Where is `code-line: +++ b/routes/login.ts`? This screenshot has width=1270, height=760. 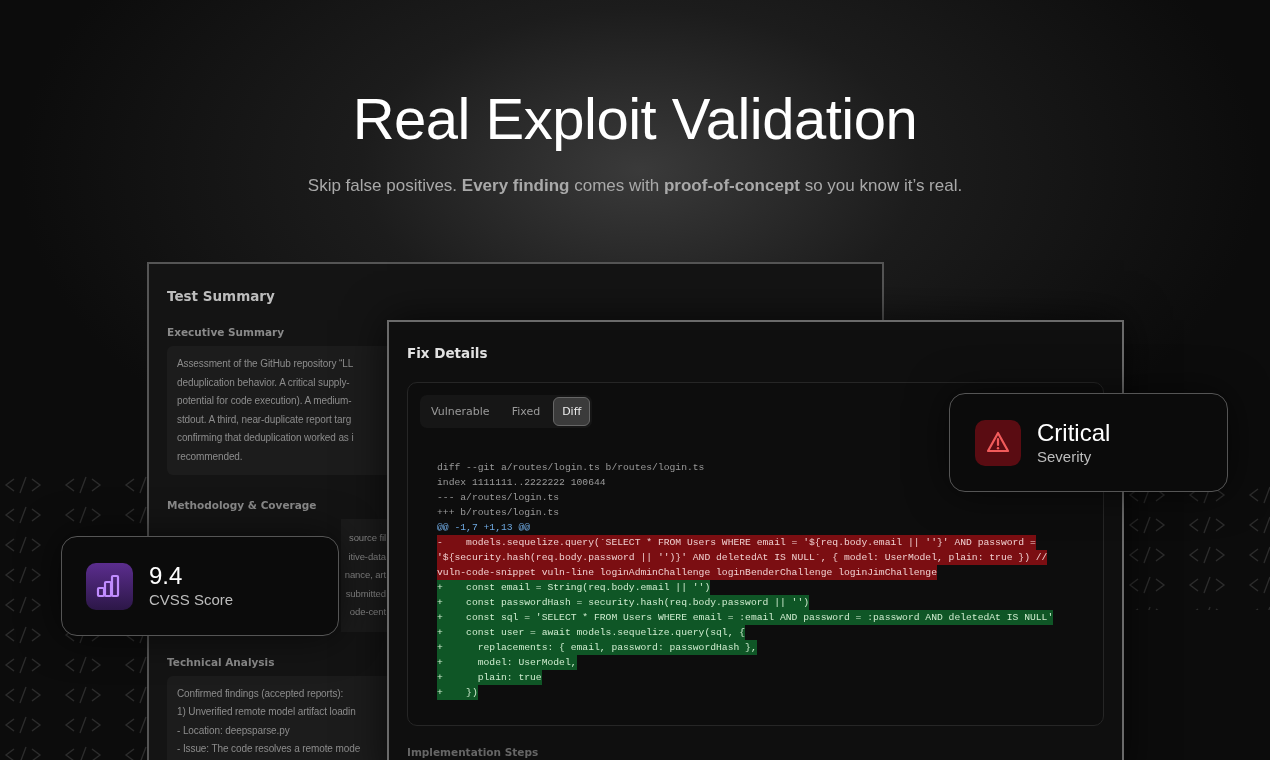 code-line: +++ b/routes/login.ts is located at coordinates (498, 513).